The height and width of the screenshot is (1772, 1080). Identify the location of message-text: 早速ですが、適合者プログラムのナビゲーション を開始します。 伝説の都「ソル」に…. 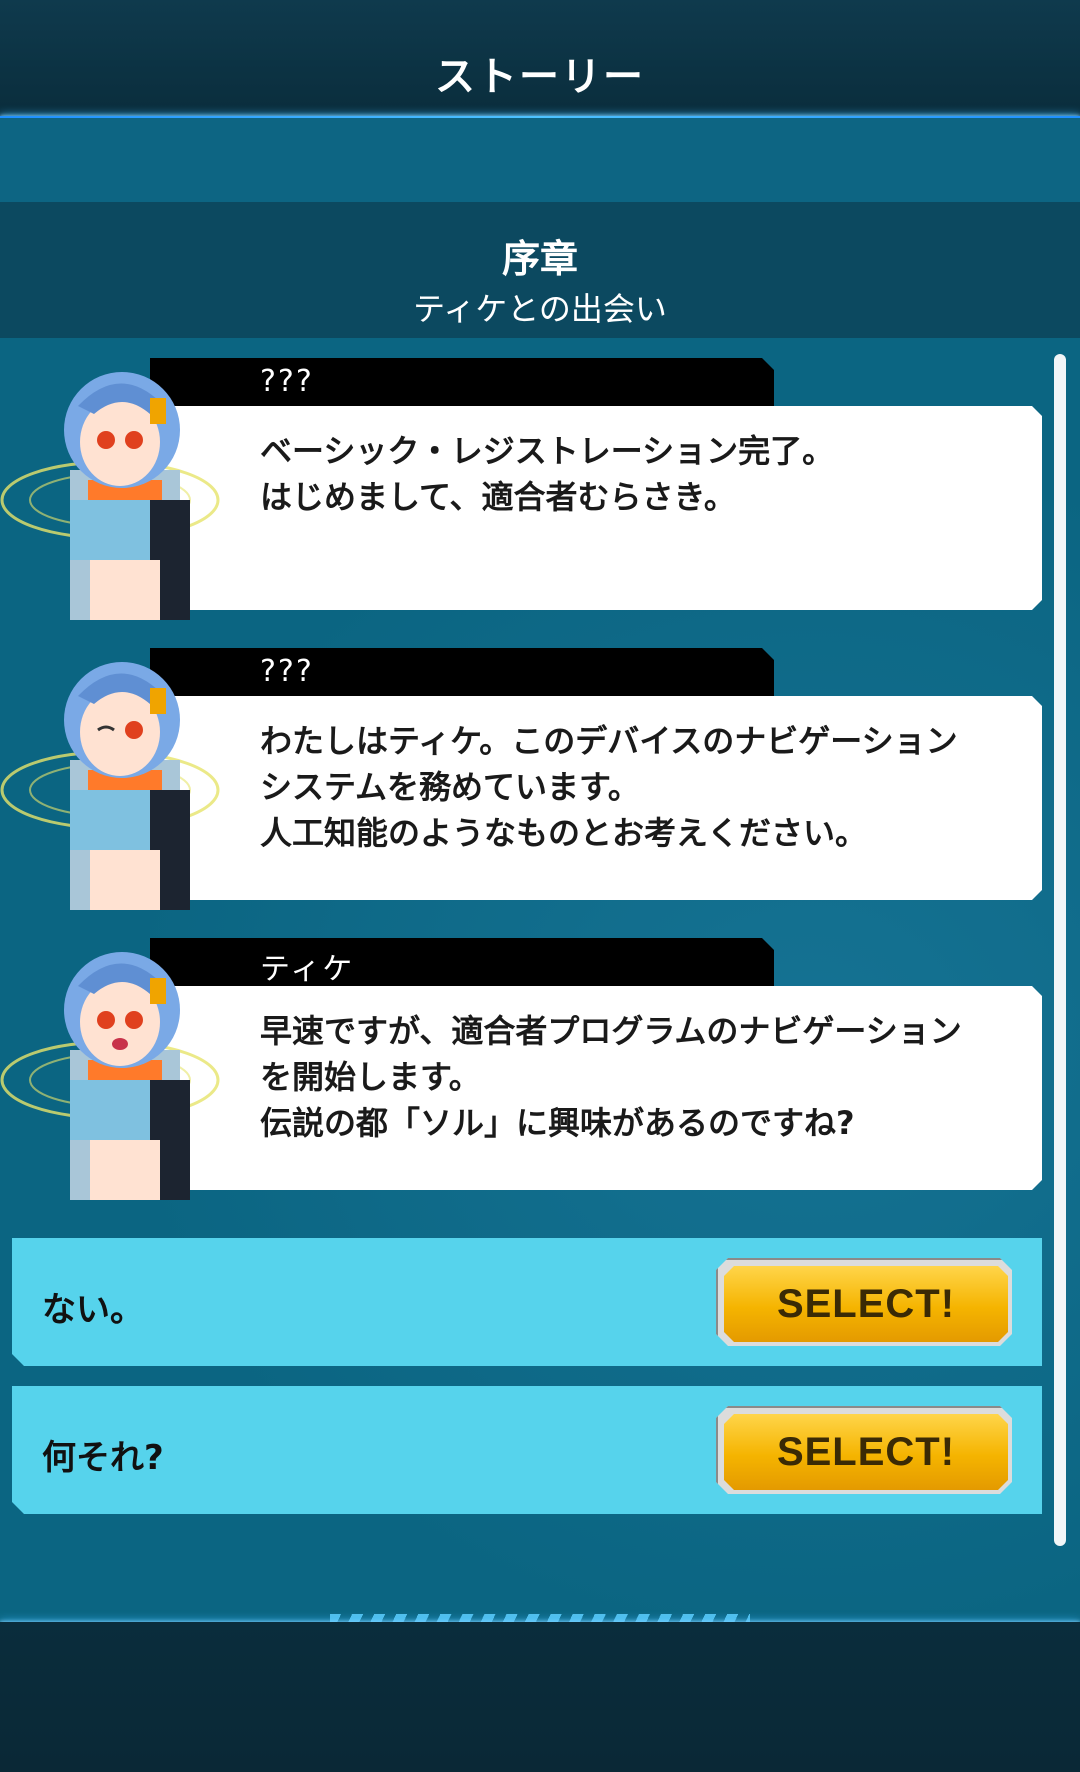
(611, 1077).